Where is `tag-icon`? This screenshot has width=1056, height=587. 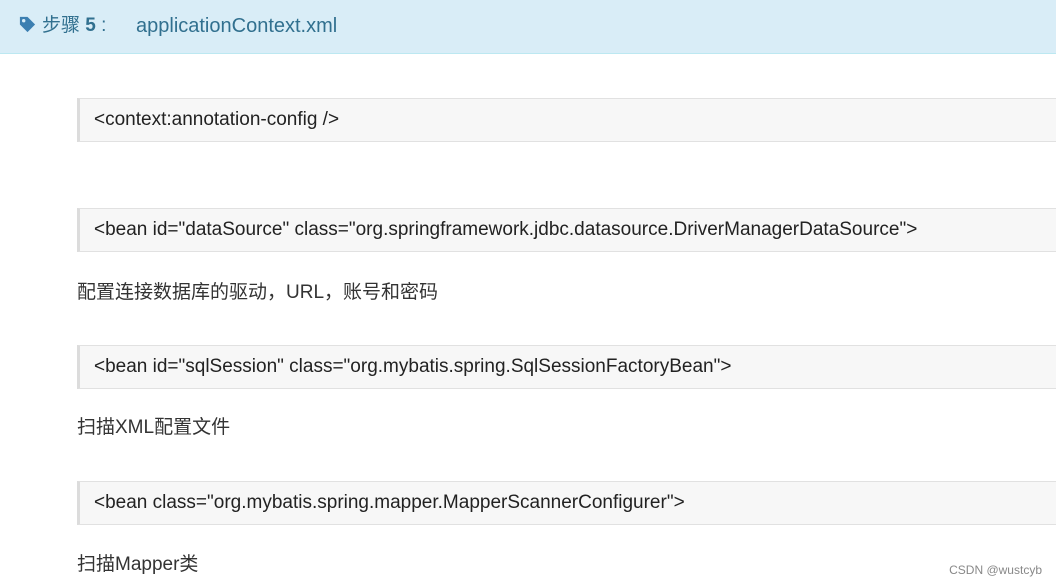 tag-icon is located at coordinates (27, 24).